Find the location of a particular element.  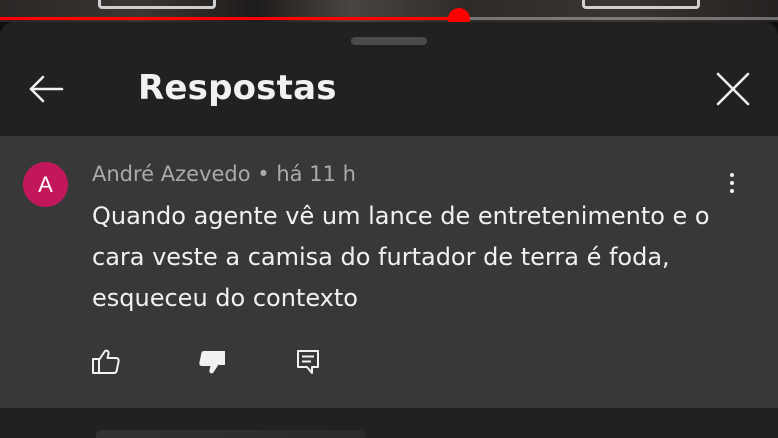

thumb-up-outline-icon is located at coordinates (106, 364).